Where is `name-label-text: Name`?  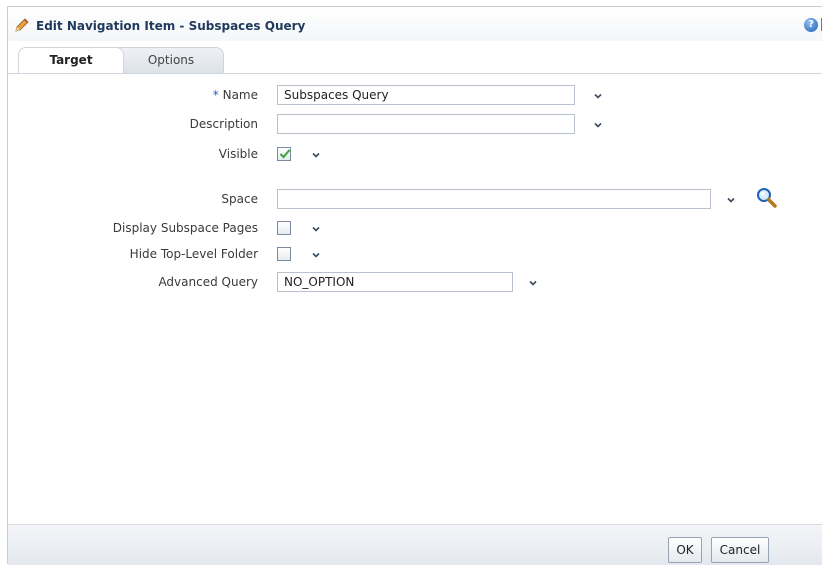 name-label-text: Name is located at coordinates (240, 95).